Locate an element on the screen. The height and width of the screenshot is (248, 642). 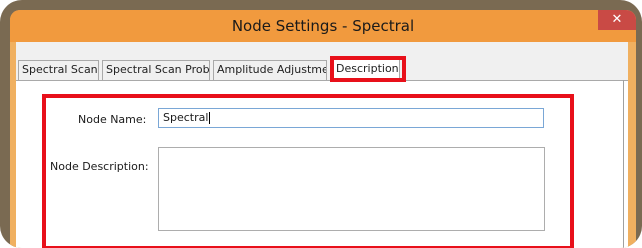
close-button: ✕ is located at coordinates (617, 20).